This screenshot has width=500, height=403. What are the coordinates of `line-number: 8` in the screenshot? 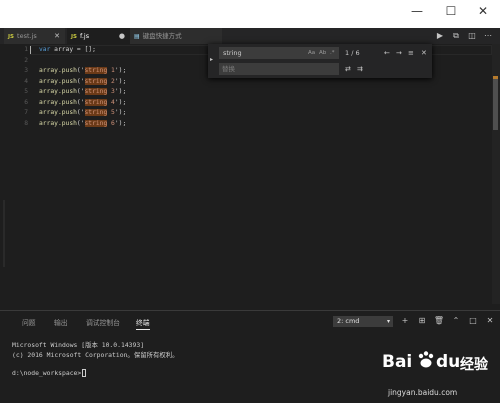 It's located at (26, 123).